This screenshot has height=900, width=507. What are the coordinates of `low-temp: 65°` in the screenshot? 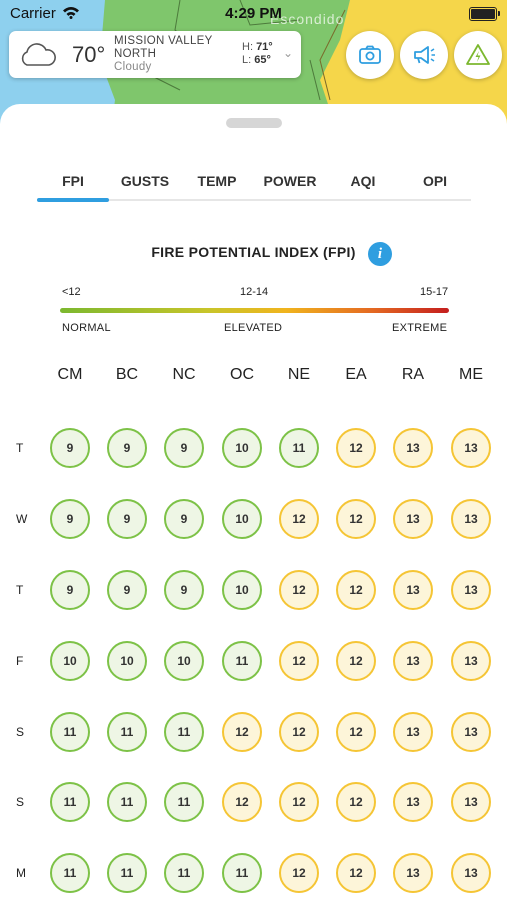 It's located at (262, 60).